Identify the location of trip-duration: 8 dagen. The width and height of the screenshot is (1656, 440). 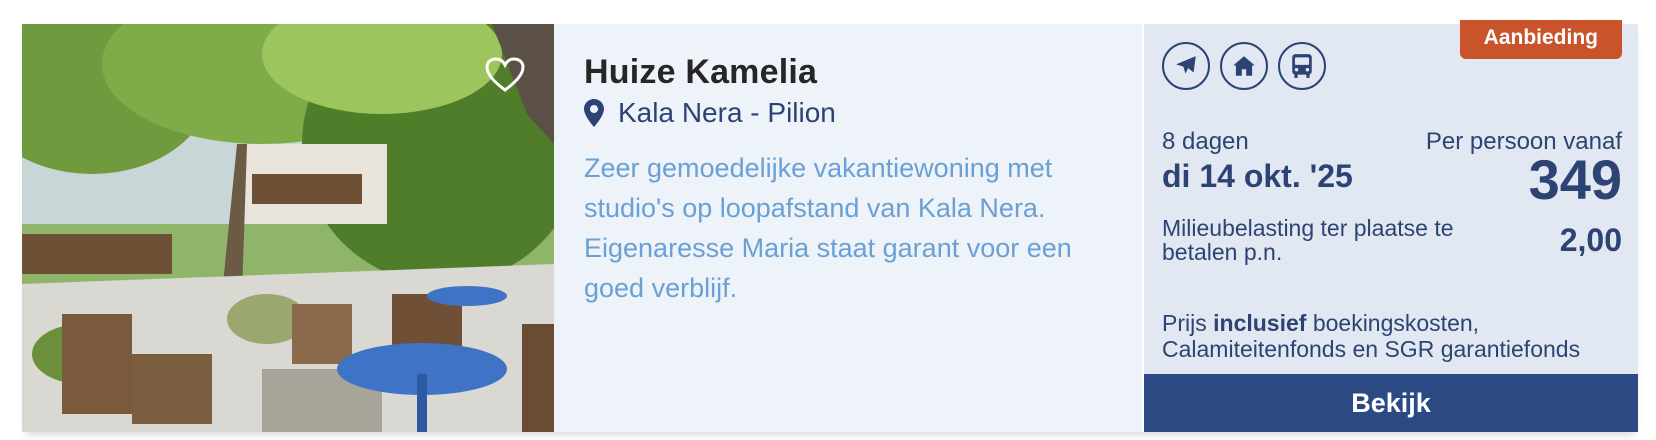
(1205, 141).